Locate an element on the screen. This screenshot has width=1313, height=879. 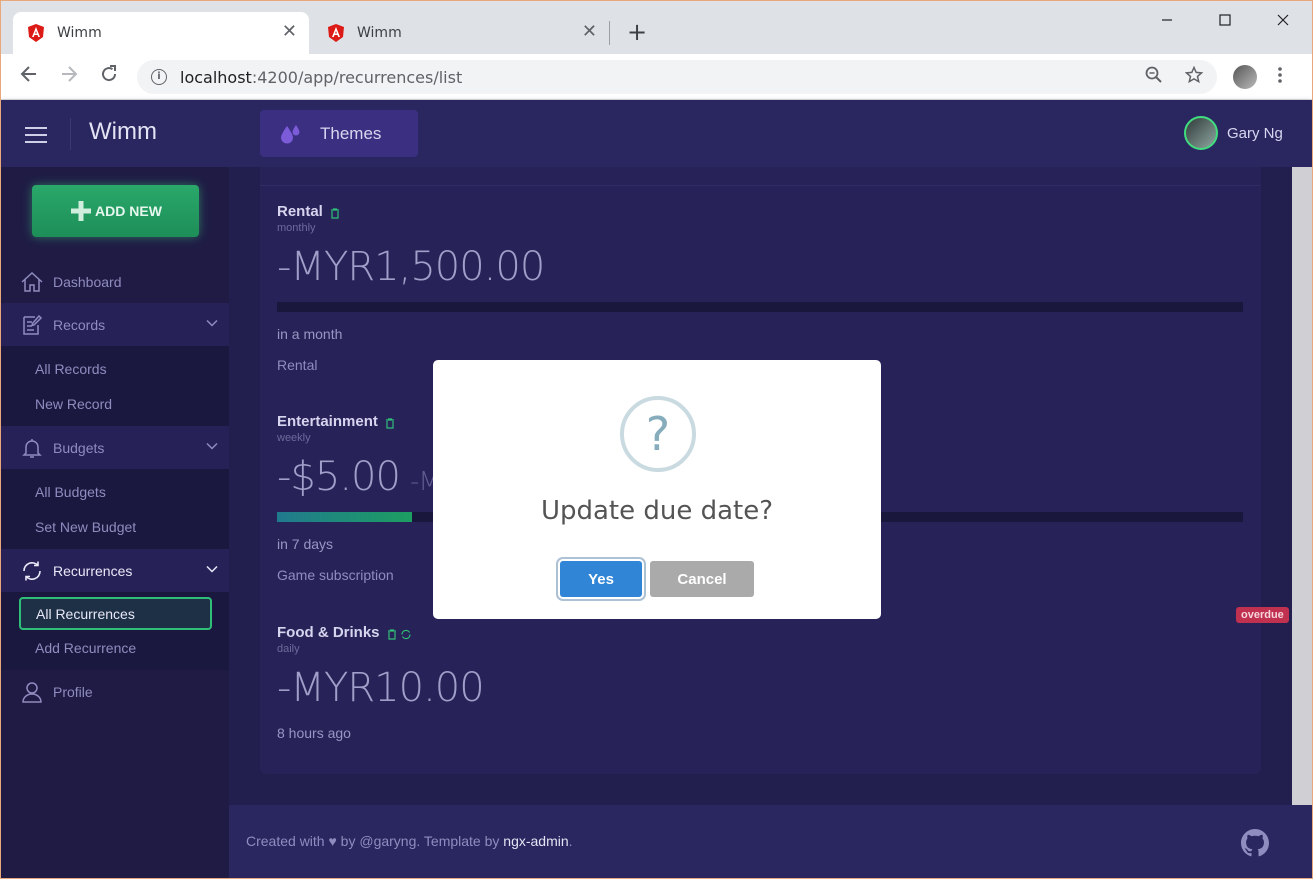
card-header is located at coordinates (760, 176).